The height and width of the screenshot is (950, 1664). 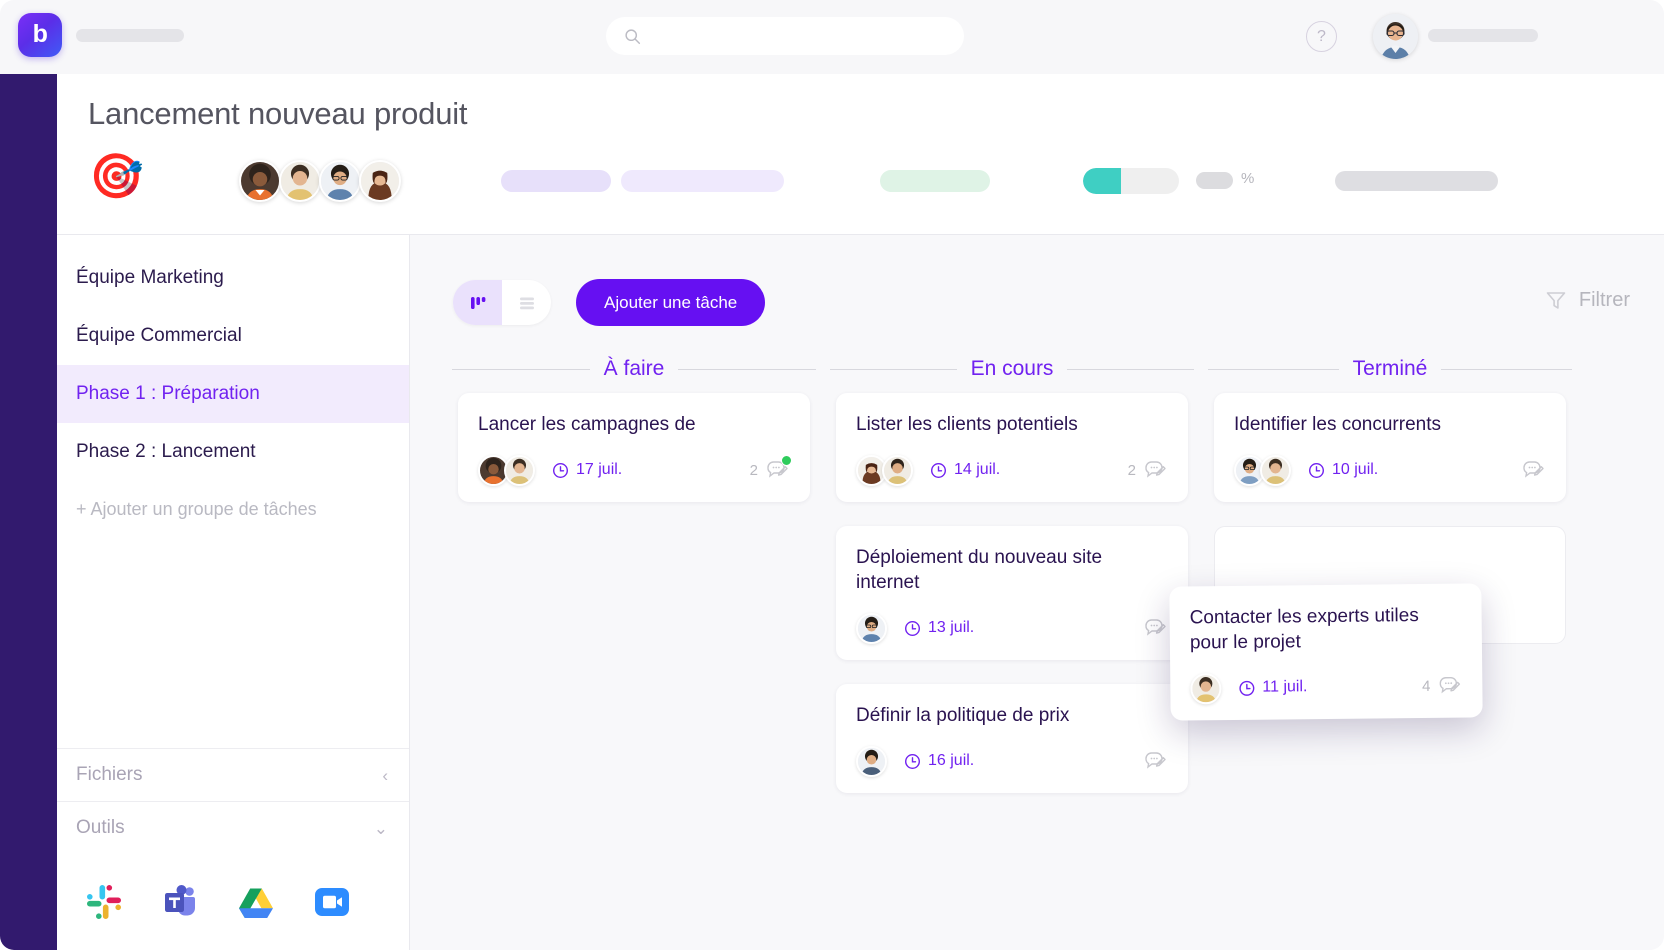 I want to click on sidebar-section-fichiers: Fichiers ‹, so click(x=233, y=774).